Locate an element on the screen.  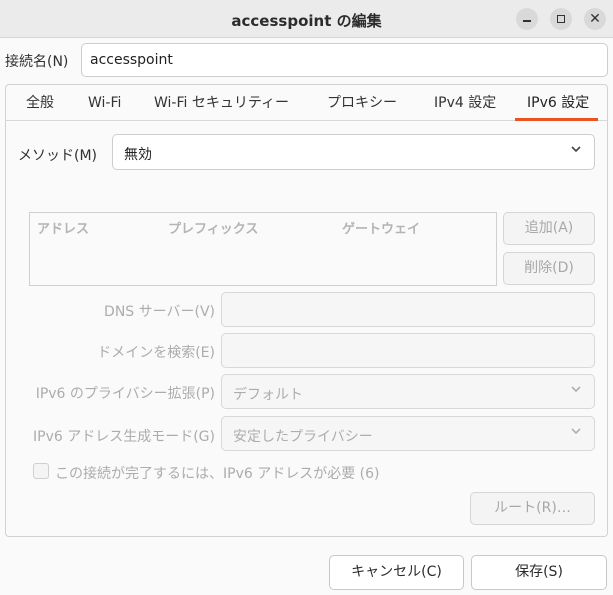
close-button: ✕ is located at coordinates (595, 19).